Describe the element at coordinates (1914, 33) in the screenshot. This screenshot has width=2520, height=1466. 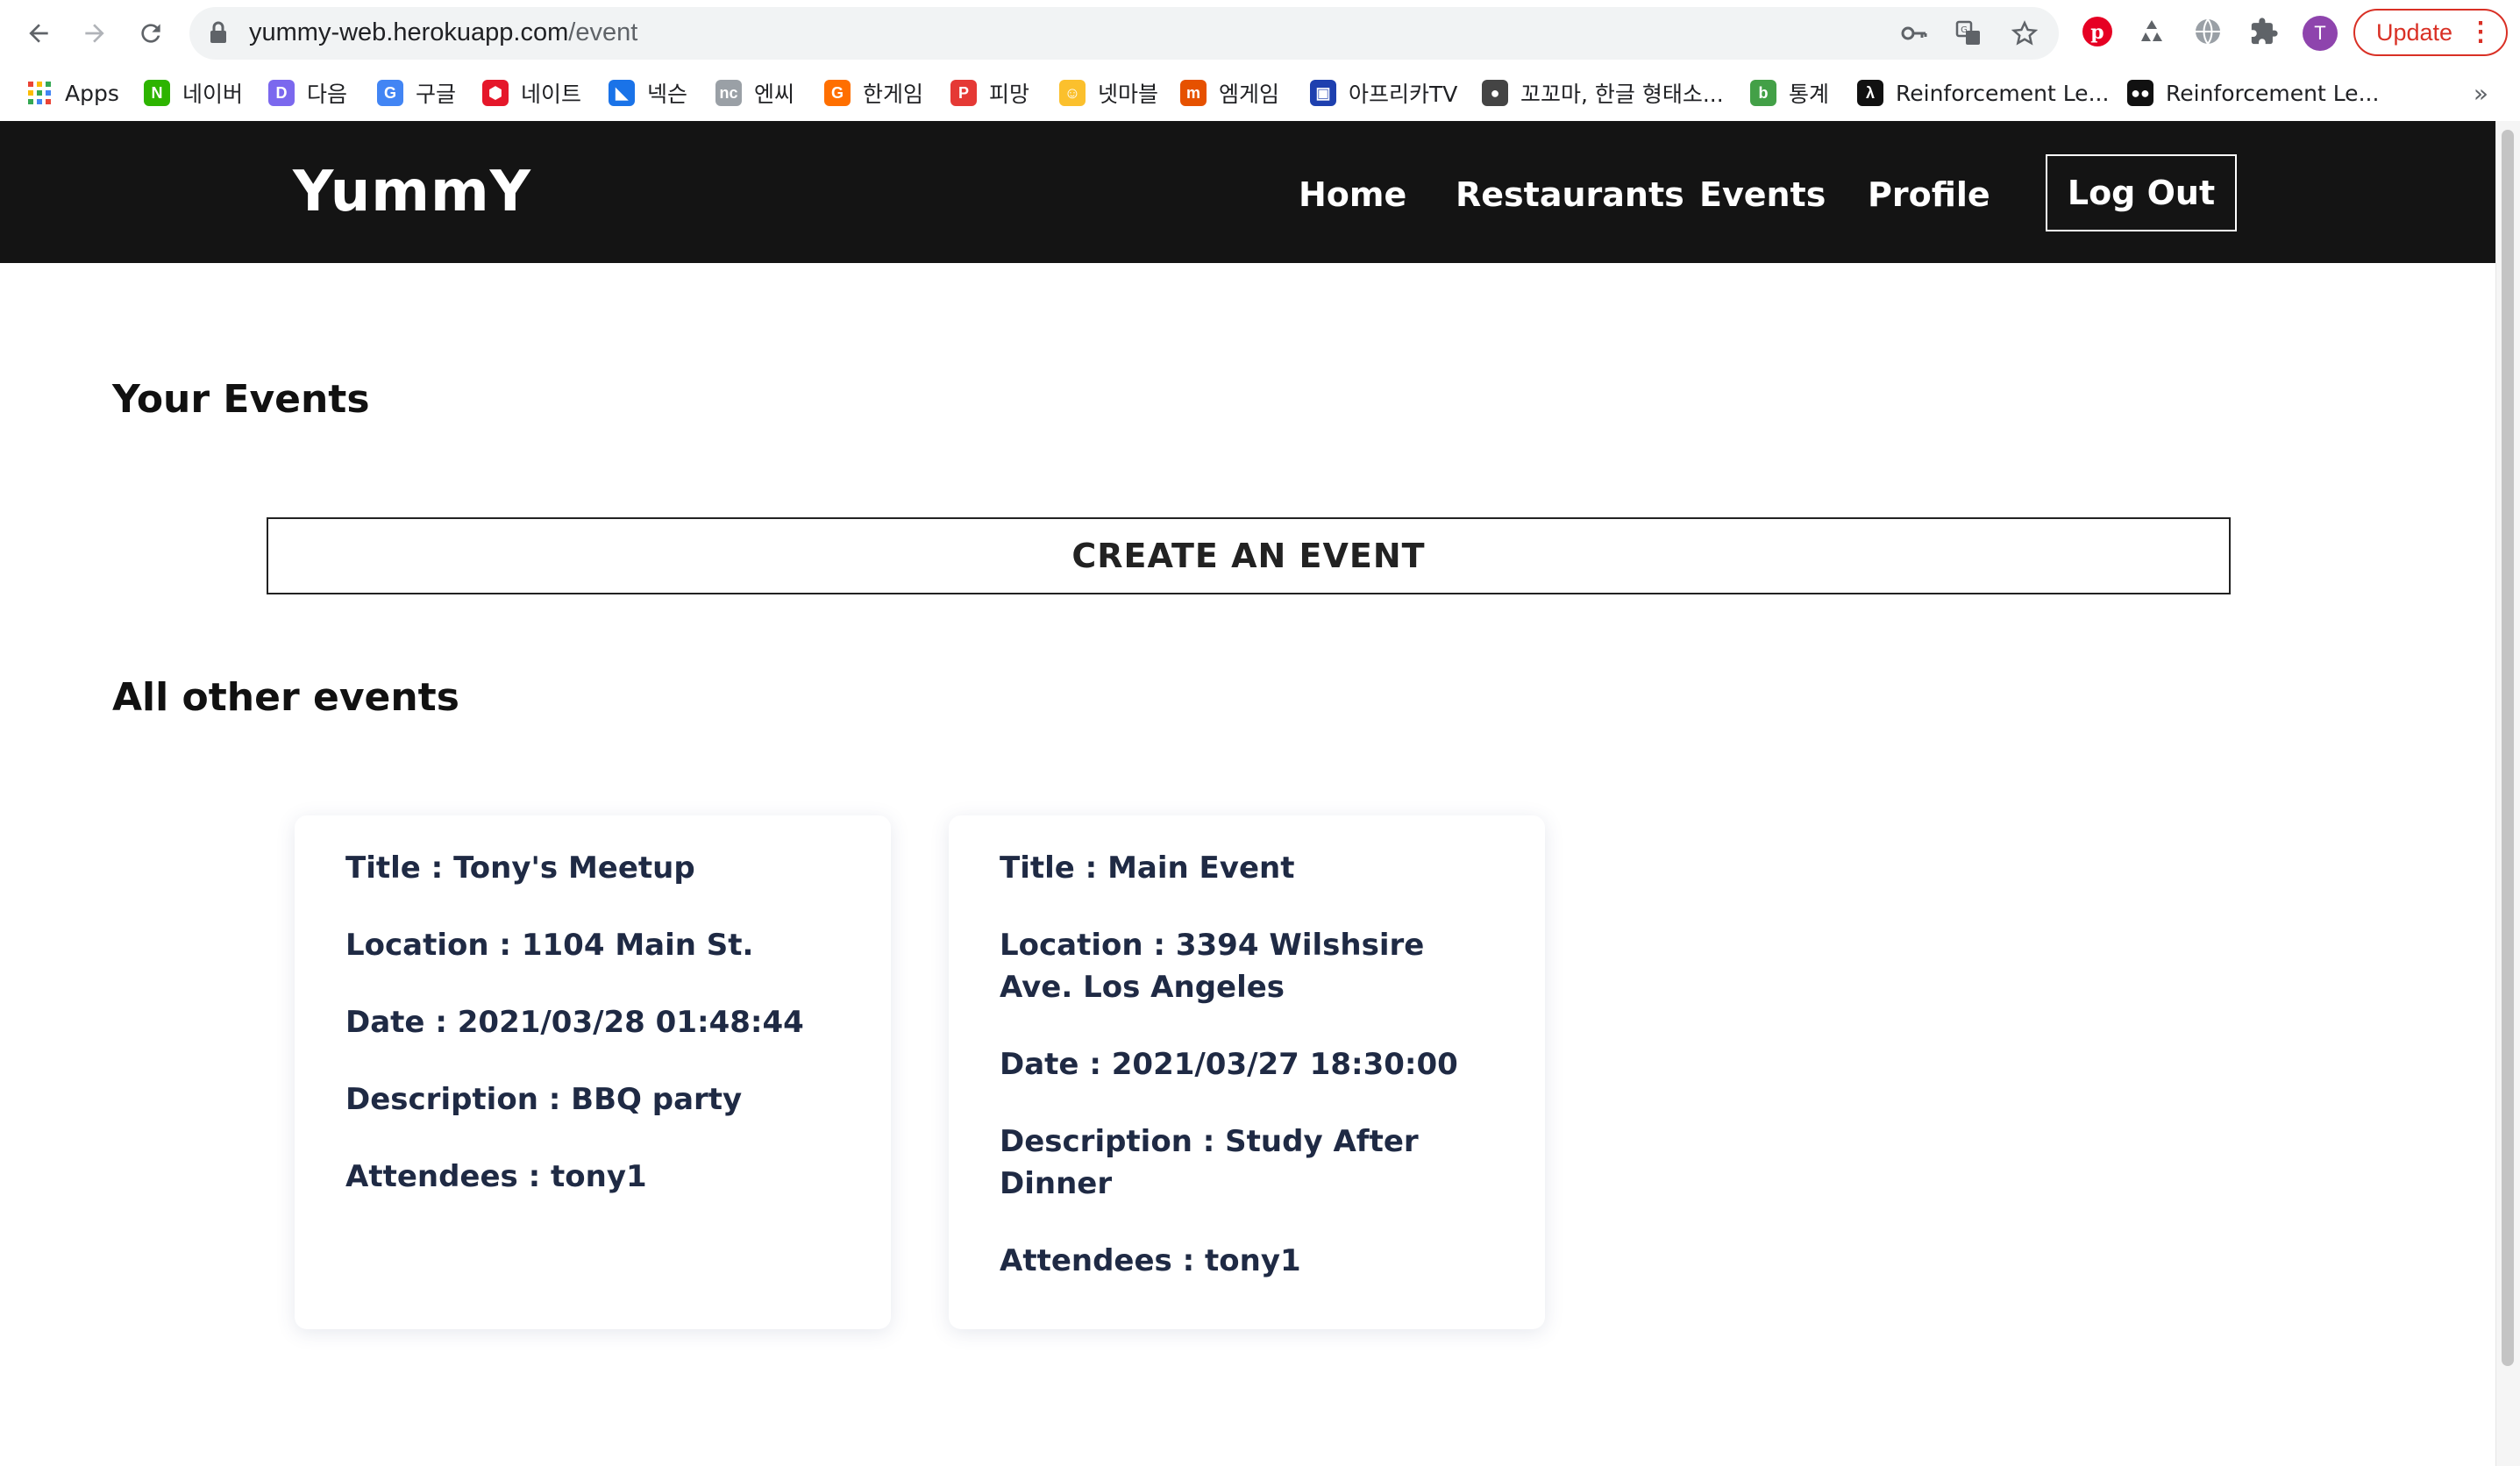
I see `key-icon` at that location.